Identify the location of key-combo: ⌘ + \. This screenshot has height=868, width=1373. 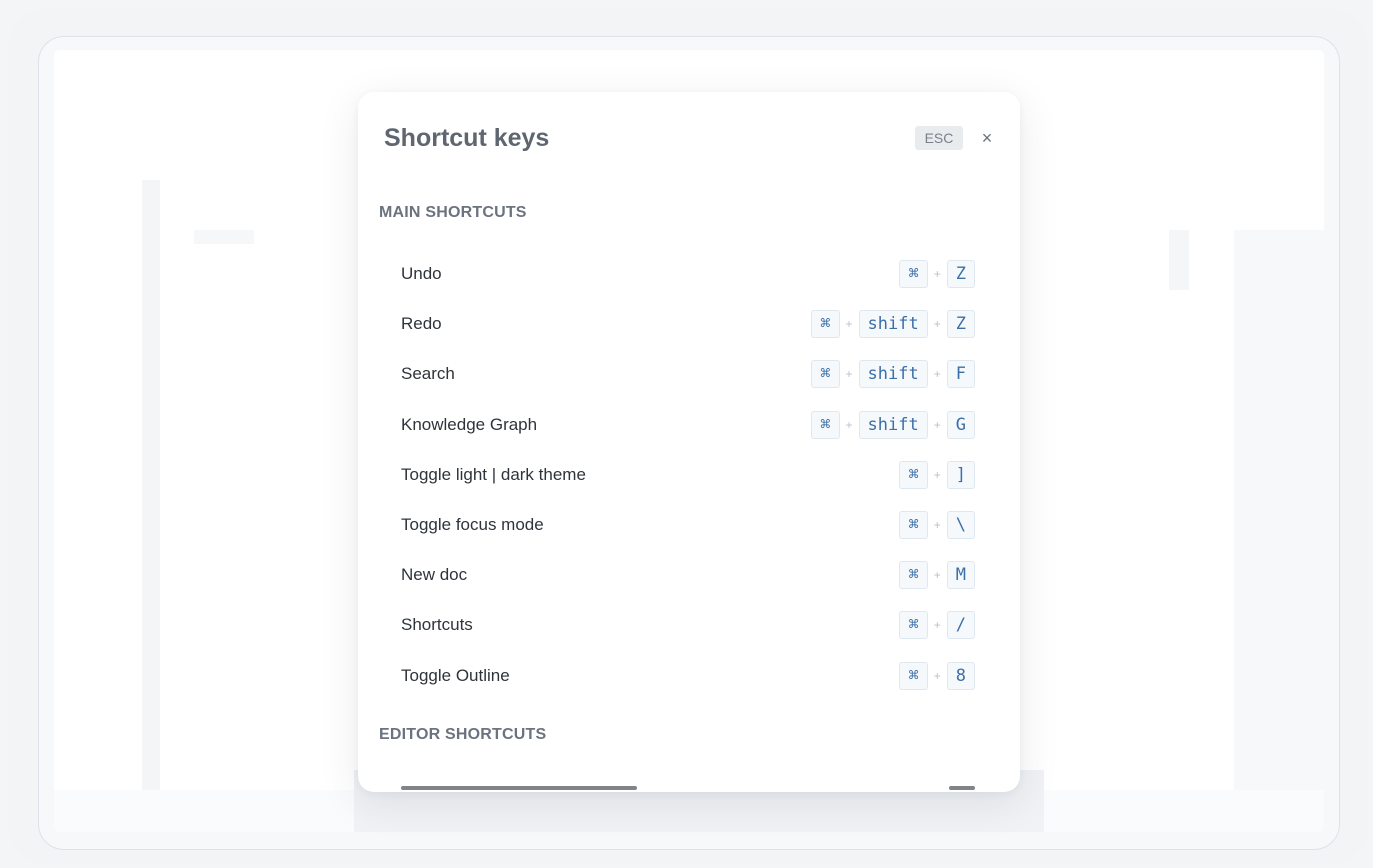
(937, 525).